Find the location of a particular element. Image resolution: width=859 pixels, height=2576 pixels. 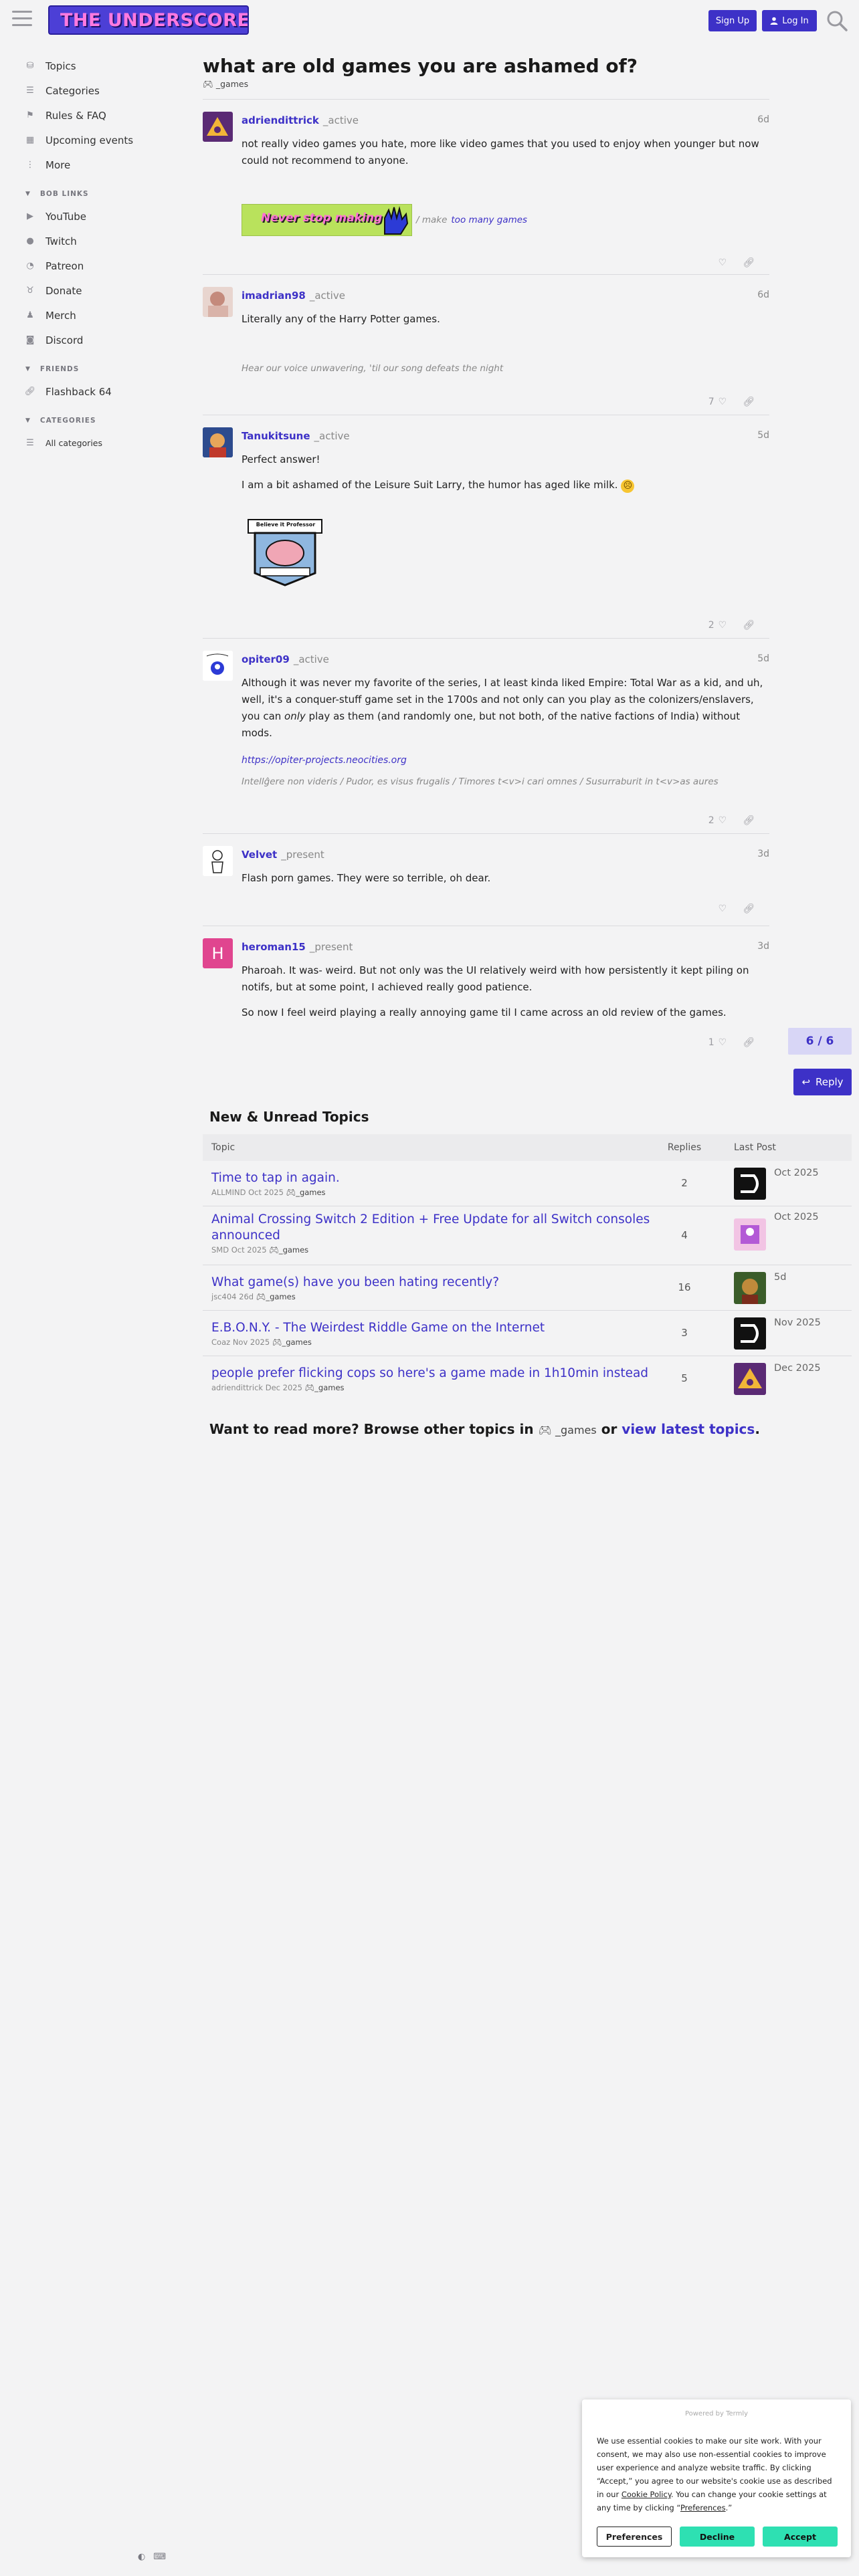

last-post-date: 5d is located at coordinates (780, 1277).